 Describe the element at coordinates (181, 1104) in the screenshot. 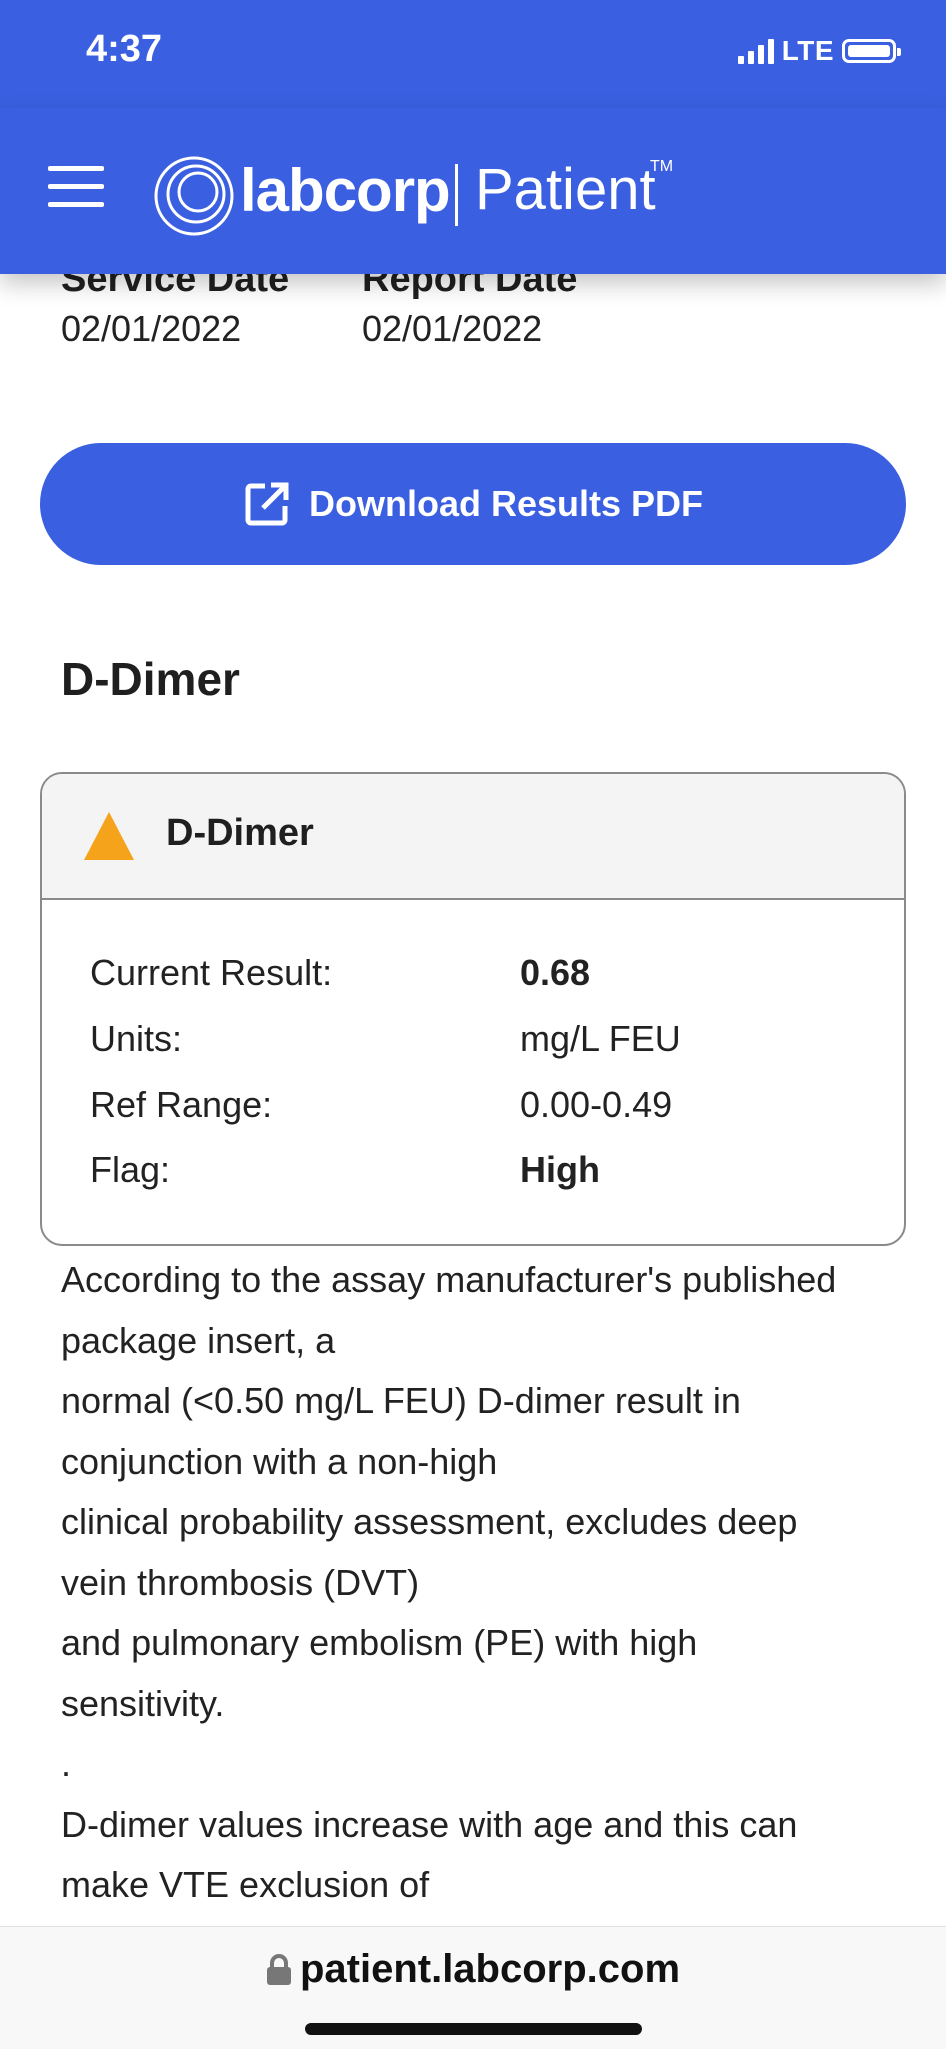

I see `ref-range-label: Ref Range:` at that location.